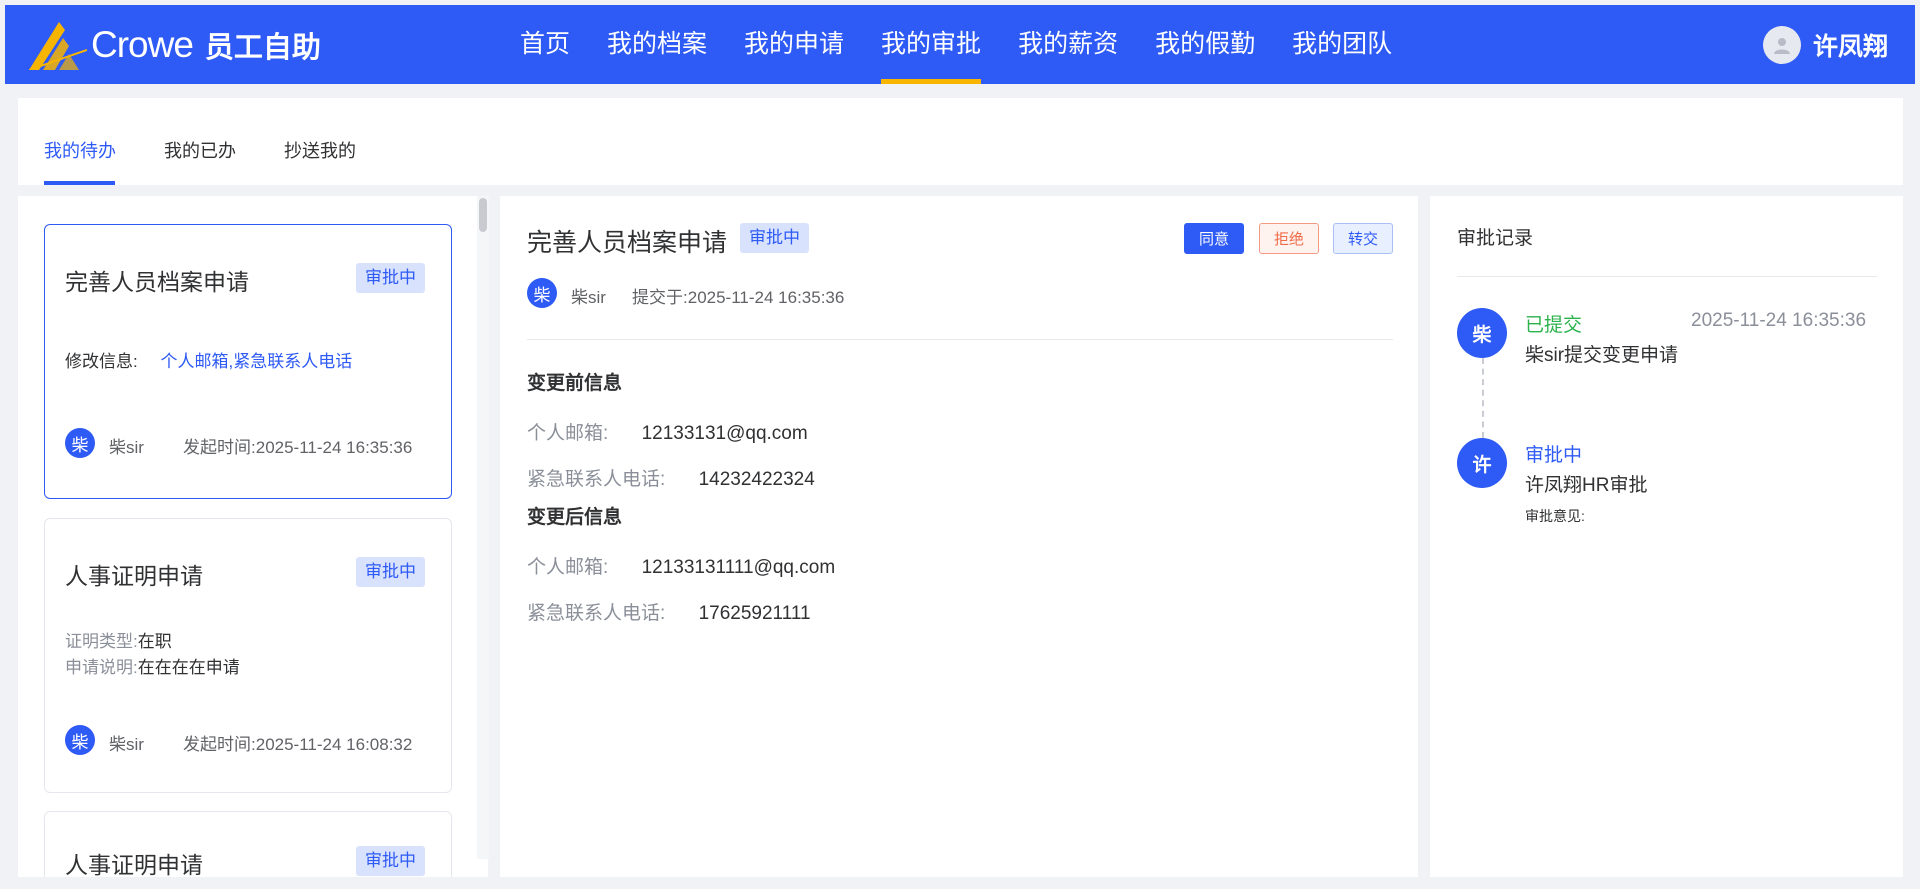  I want to click on record-time: 2025-11-24 16:35:36, so click(1779, 320).